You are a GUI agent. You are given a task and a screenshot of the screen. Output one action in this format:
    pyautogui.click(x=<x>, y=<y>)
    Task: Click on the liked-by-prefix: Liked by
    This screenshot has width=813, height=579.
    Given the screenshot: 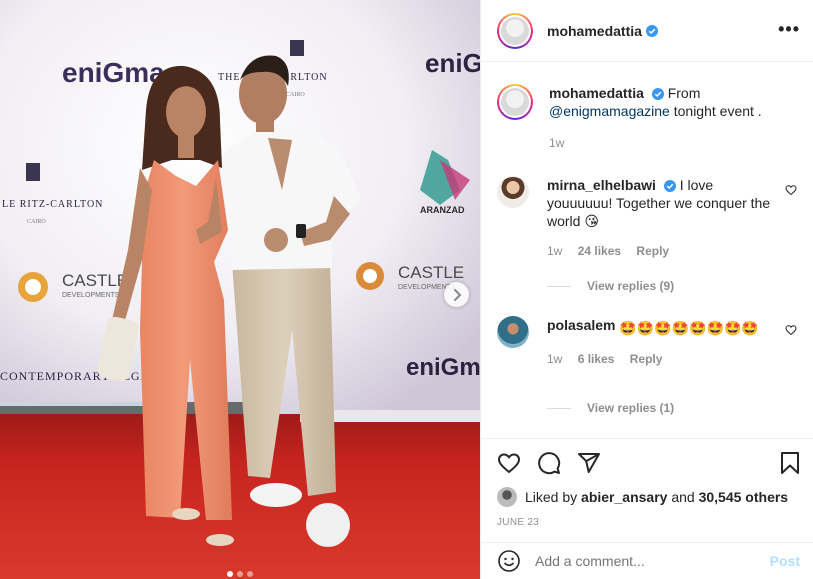 What is the action you would take?
    pyautogui.click(x=551, y=497)
    